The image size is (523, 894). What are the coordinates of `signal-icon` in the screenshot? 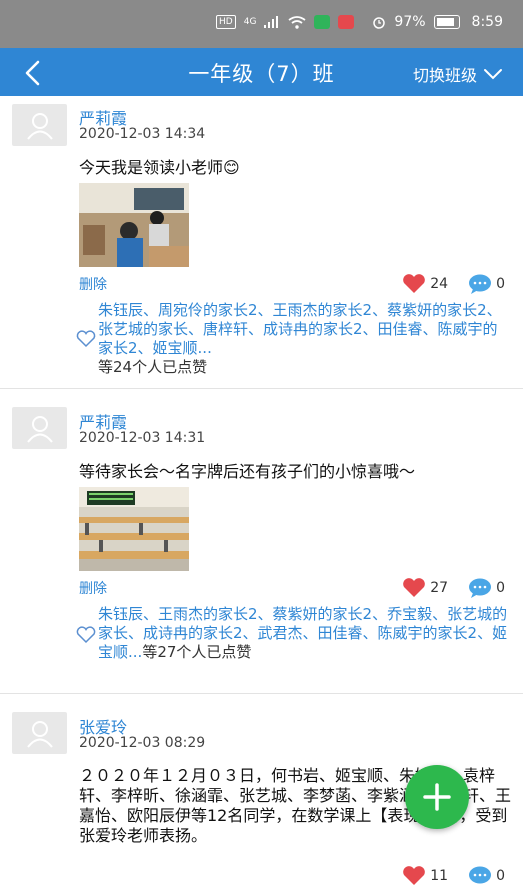 It's located at (271, 22).